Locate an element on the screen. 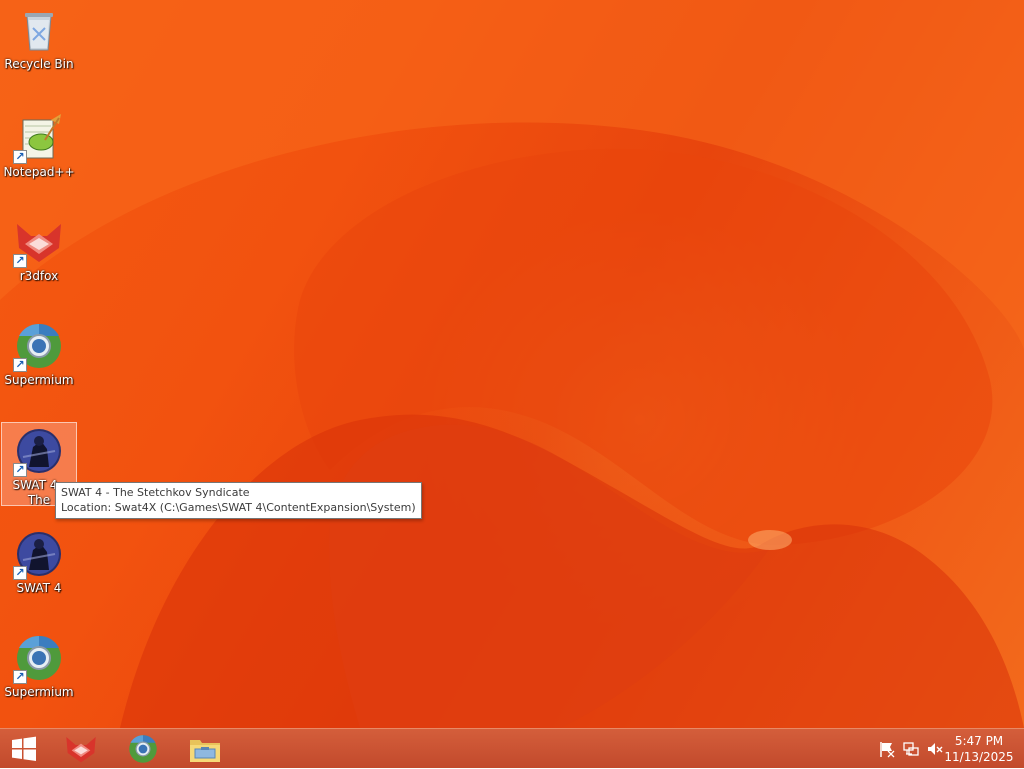 This screenshot has height=769, width=1024. desktop-icon-r3dfox: ↗ r3dfox is located at coordinates (39, 256).